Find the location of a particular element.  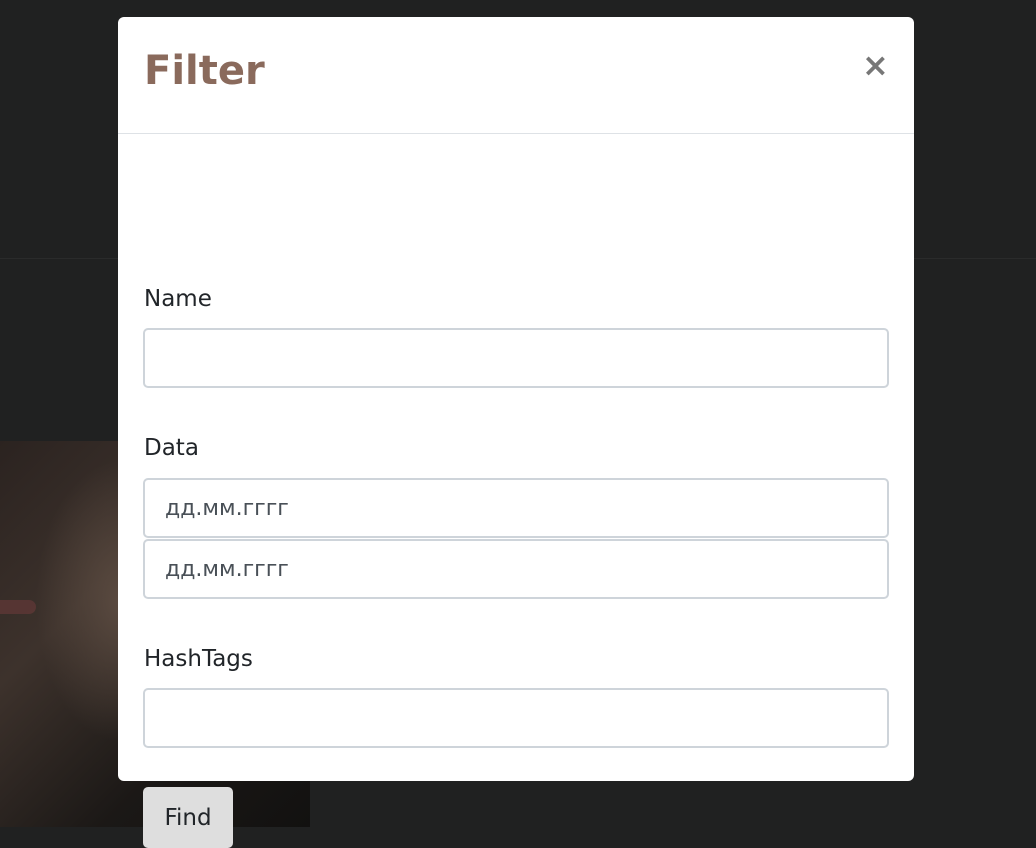

close-button: × is located at coordinates (875, 65).